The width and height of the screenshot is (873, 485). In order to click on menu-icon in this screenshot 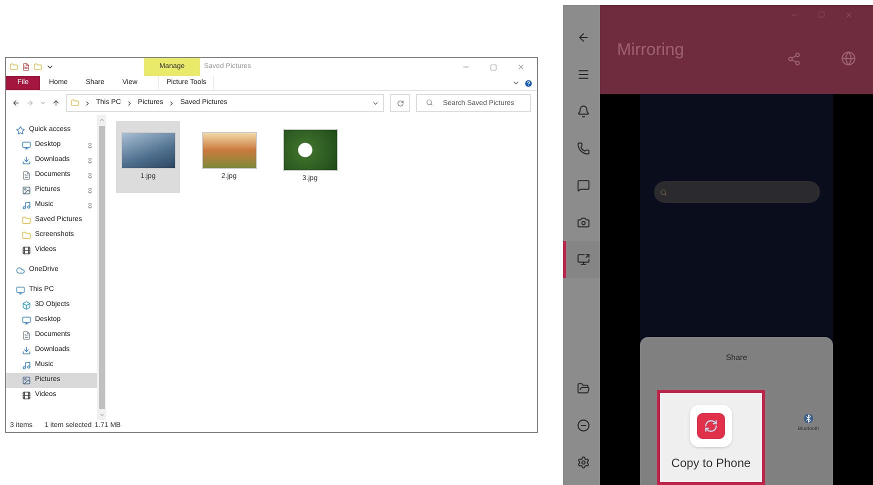, I will do `click(583, 74)`.